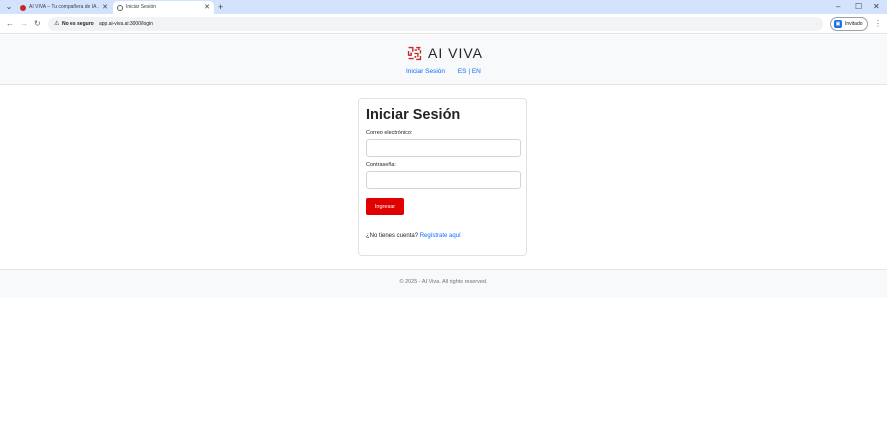  I want to click on language-switcher: ES | EN, so click(469, 71).